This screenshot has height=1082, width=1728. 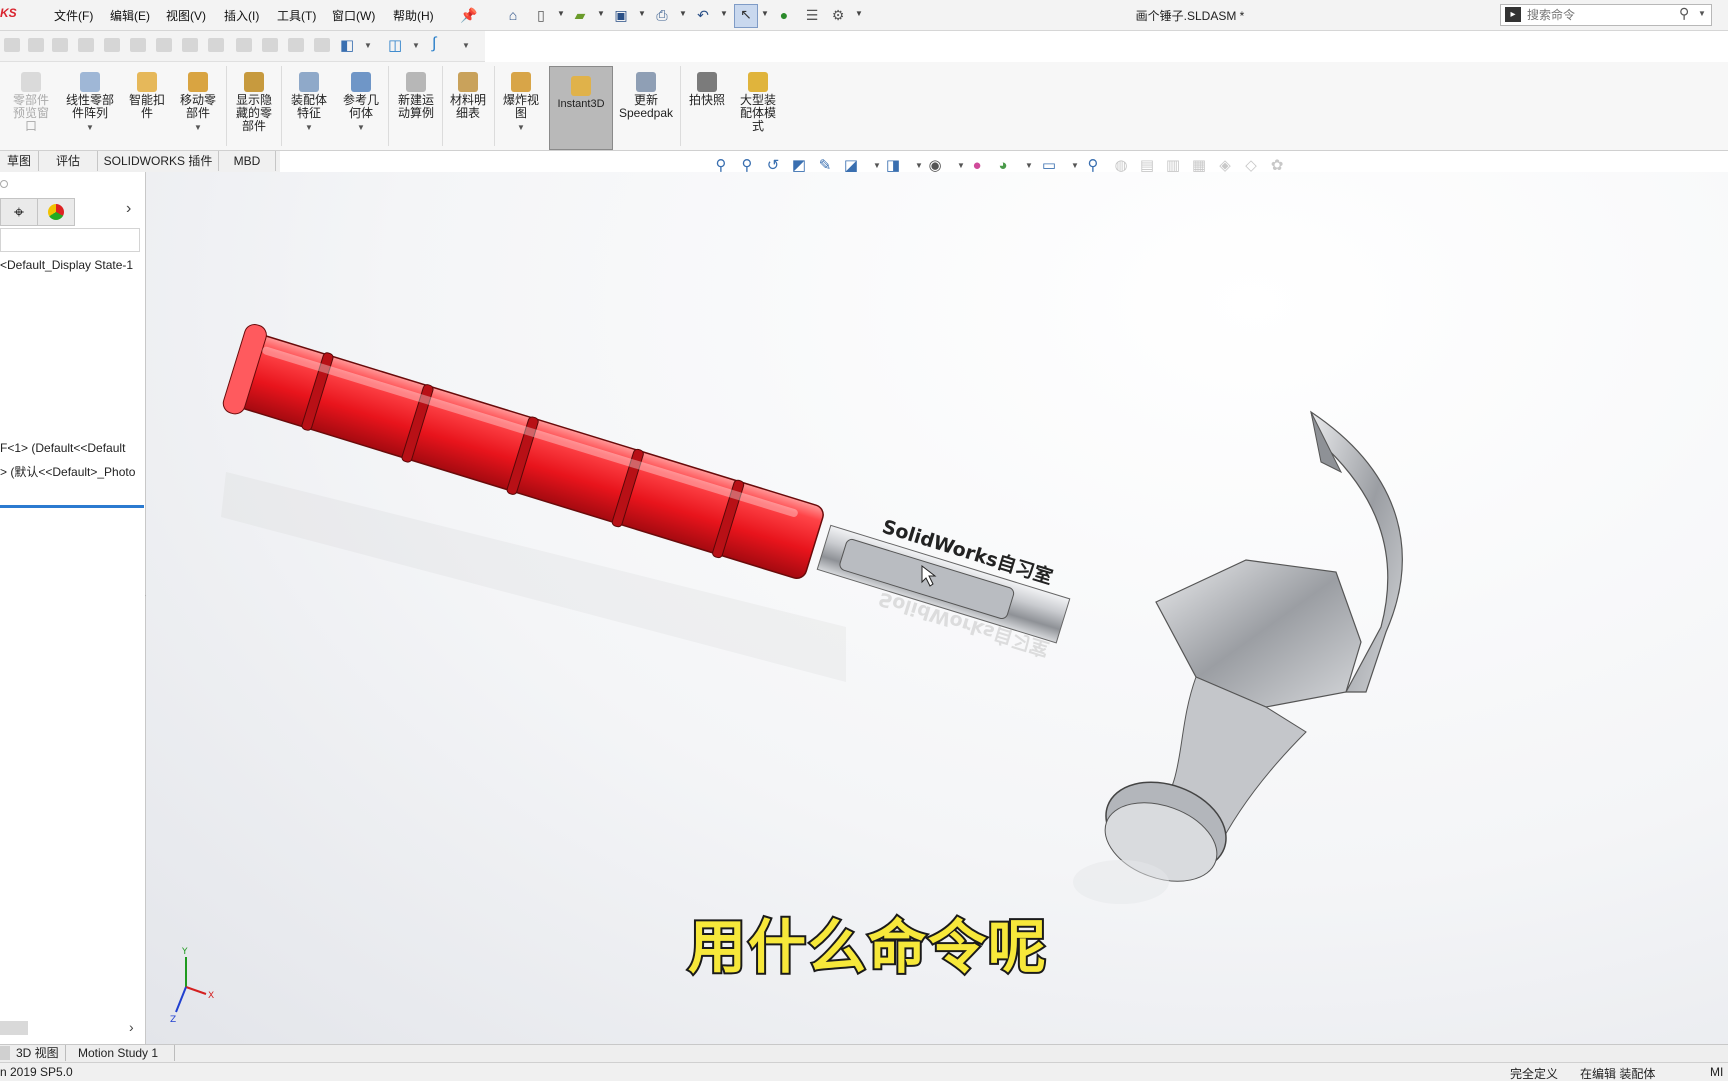 I want to click on view-orientation-icon: ◪, so click(x=851, y=166).